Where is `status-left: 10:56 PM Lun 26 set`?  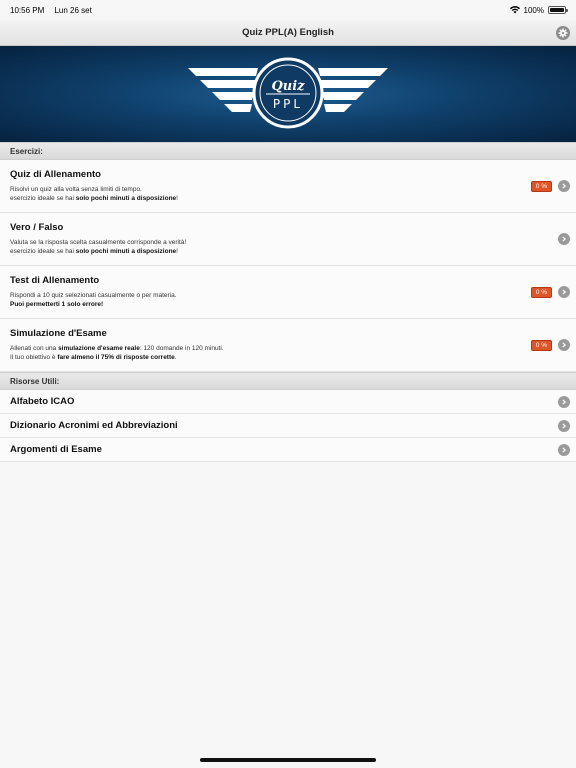 status-left: 10:56 PM Lun 26 set is located at coordinates (55, 10).